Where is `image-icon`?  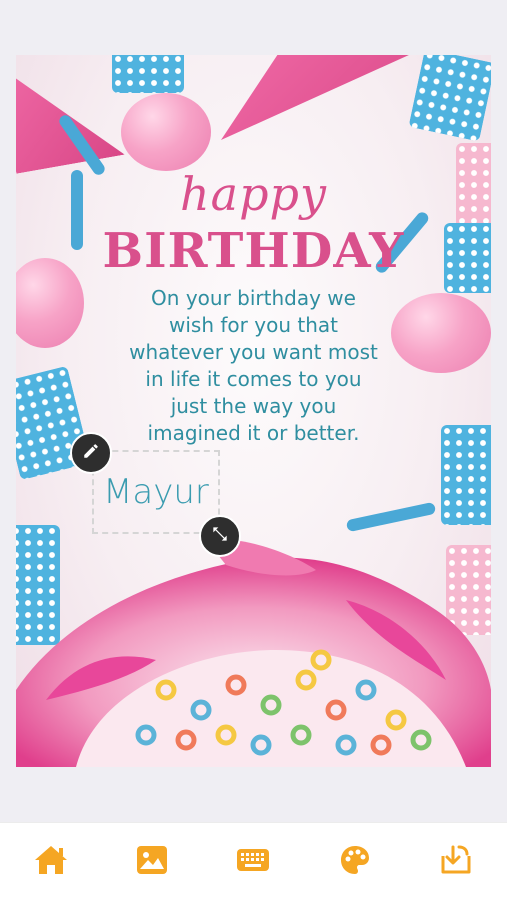
image-icon is located at coordinates (152, 862).